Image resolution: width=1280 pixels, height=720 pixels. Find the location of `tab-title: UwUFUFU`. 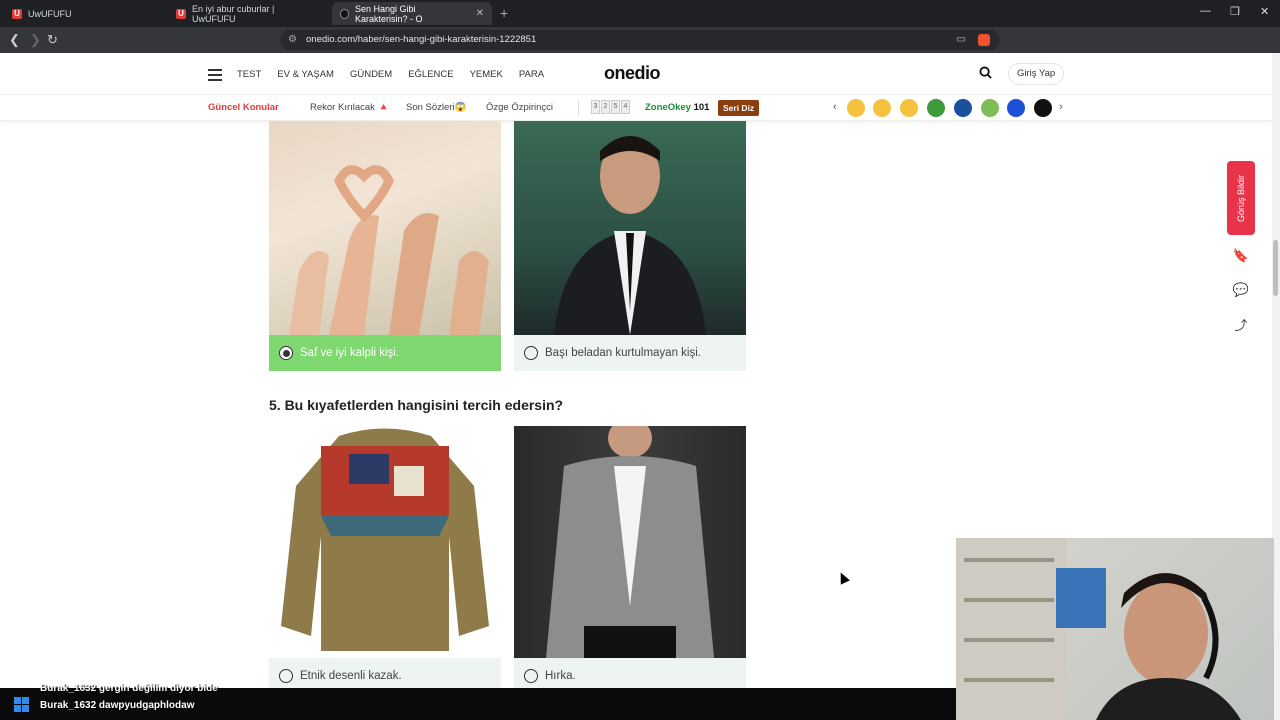

tab-title: UwUFUFU is located at coordinates (50, 13).